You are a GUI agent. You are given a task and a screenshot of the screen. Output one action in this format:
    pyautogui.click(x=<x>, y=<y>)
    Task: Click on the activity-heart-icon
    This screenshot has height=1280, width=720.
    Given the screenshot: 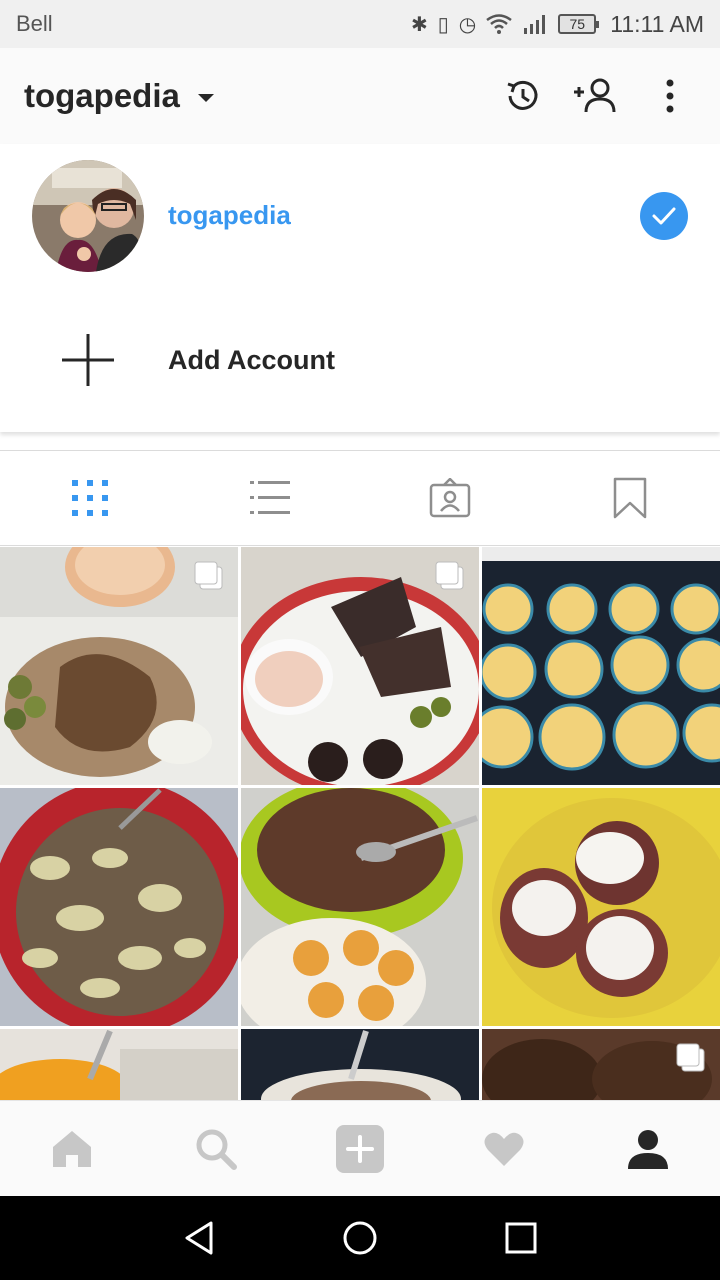 What is the action you would take?
    pyautogui.click(x=504, y=1149)
    